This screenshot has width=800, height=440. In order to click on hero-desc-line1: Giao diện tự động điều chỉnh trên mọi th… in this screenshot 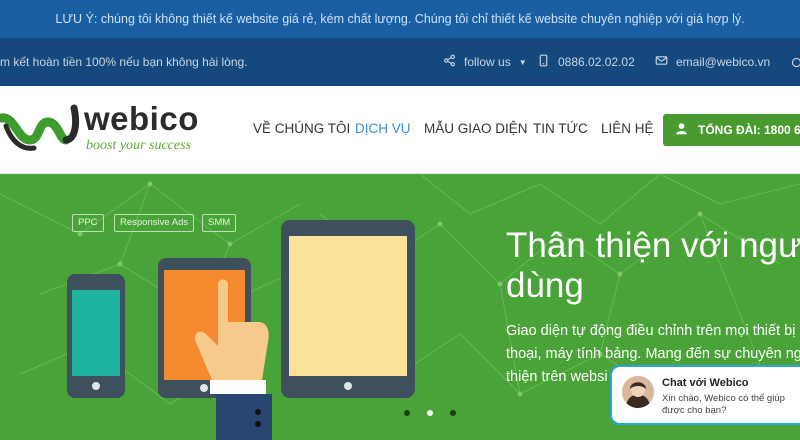, I will do `click(651, 331)`.